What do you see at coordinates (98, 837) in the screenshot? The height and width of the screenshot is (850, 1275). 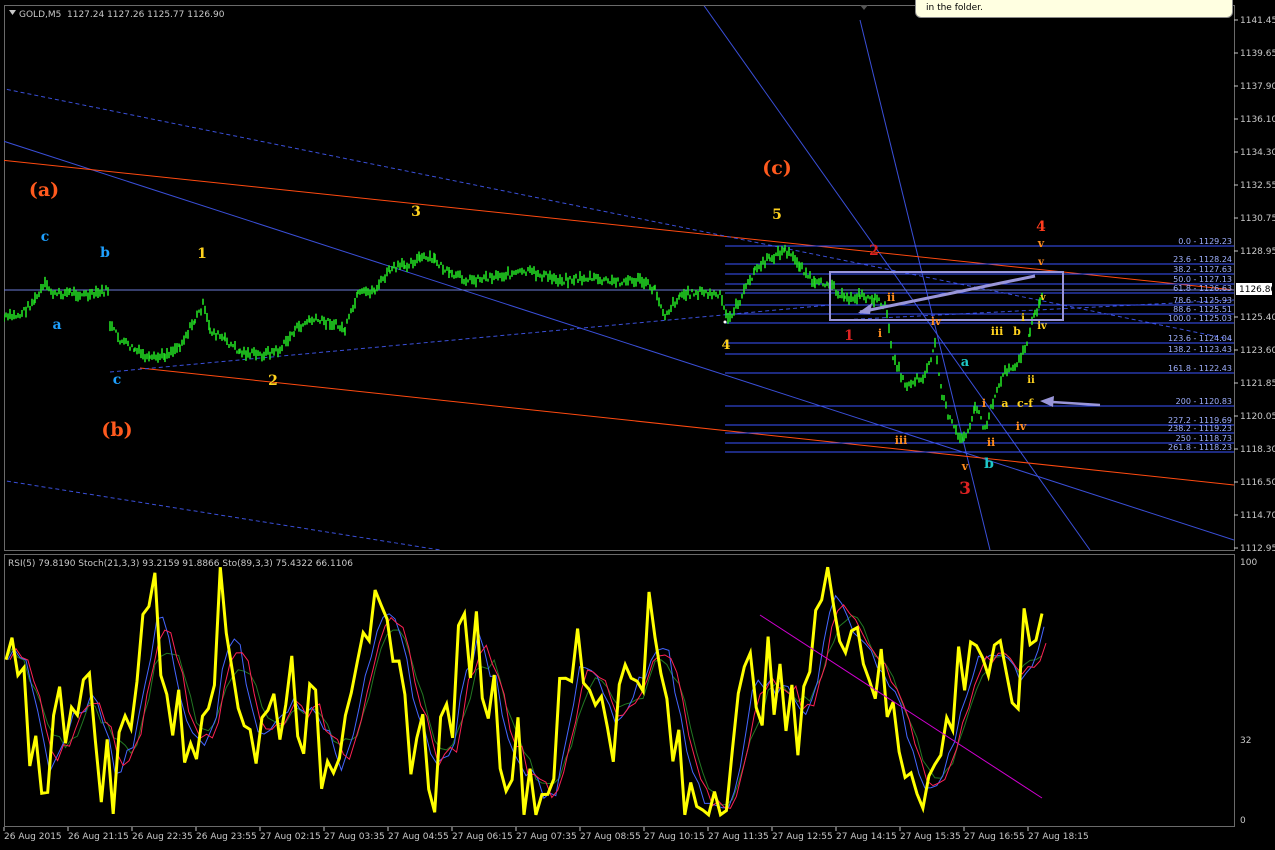 I see `time-tick-label: 26 Aug 21:15` at bounding box center [98, 837].